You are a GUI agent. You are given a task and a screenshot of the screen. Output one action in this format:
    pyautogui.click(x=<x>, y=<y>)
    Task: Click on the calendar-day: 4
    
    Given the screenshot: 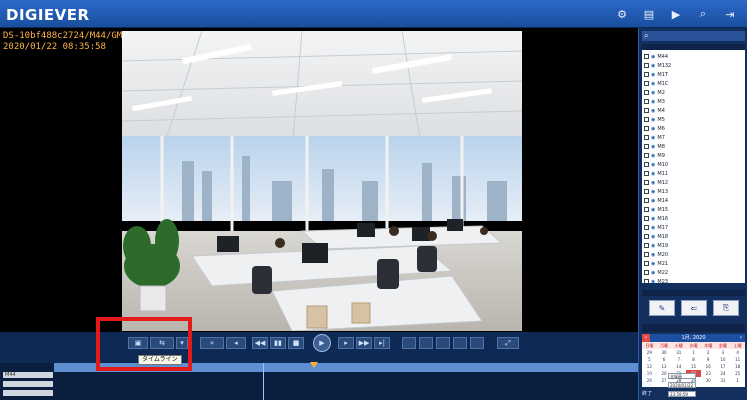 What is the action you would take?
    pyautogui.click(x=737, y=352)
    